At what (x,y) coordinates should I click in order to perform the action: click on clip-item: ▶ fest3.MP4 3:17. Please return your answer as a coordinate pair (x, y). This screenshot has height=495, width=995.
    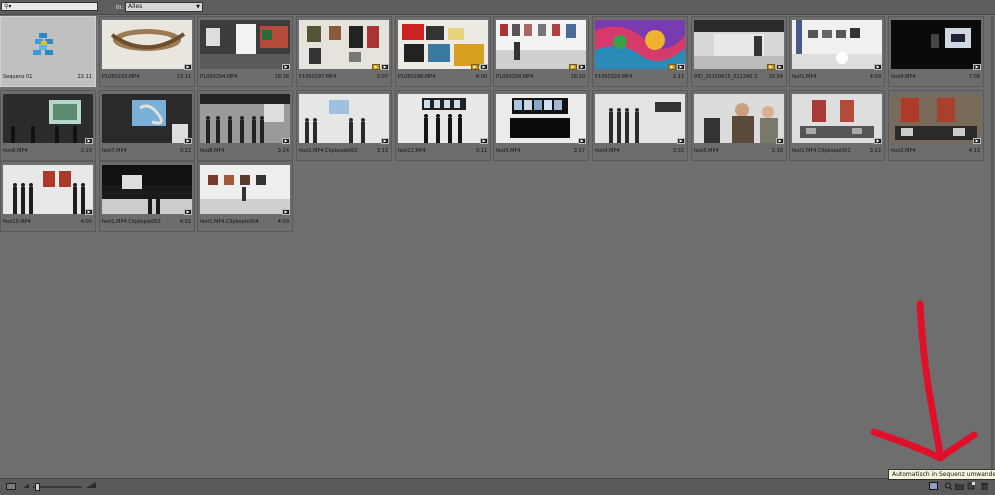
    Looking at the image, I should click on (541, 125).